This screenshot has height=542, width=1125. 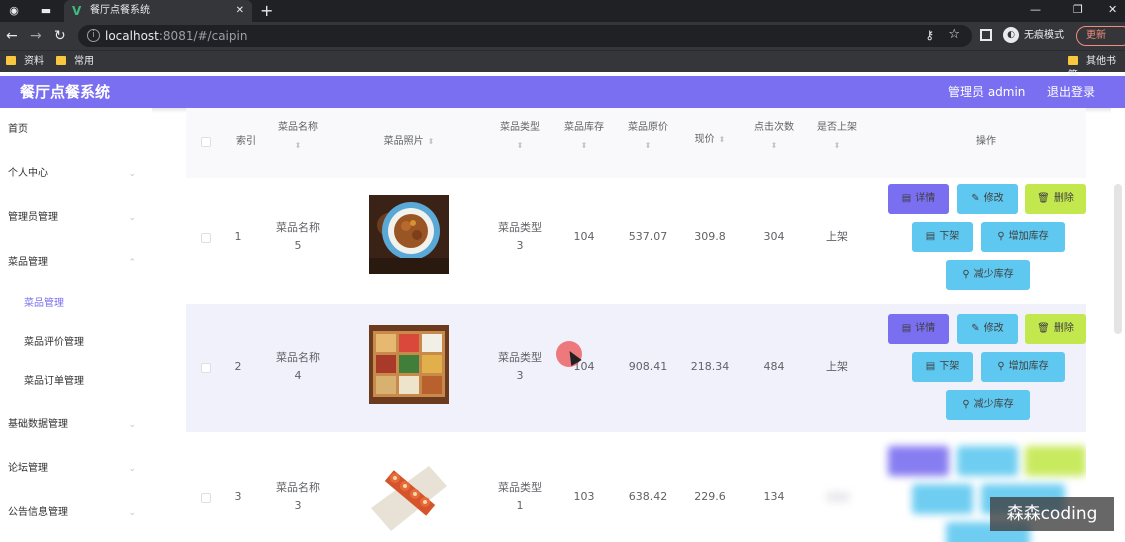 What do you see at coordinates (993, 198) in the screenshot?
I see `edit-button-label: 修改` at bounding box center [993, 198].